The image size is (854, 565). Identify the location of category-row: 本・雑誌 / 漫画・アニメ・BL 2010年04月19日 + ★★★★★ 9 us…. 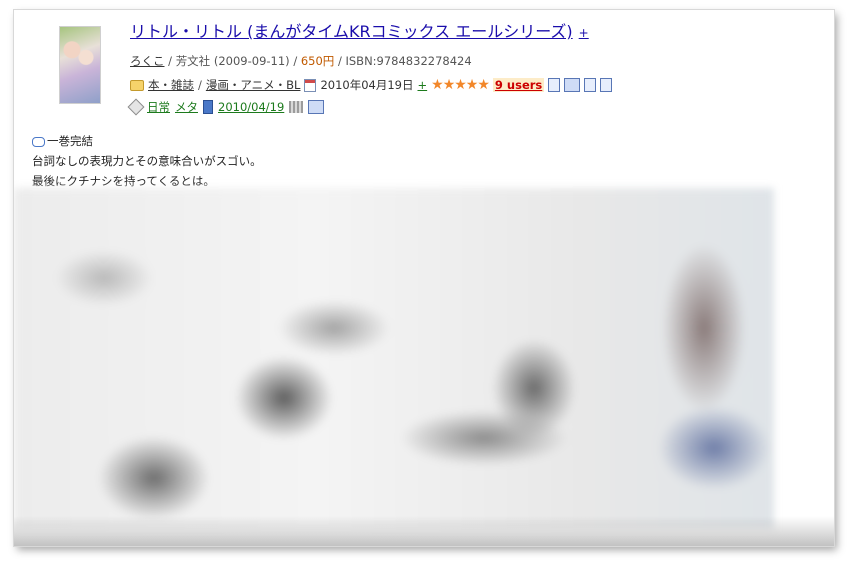
(371, 85).